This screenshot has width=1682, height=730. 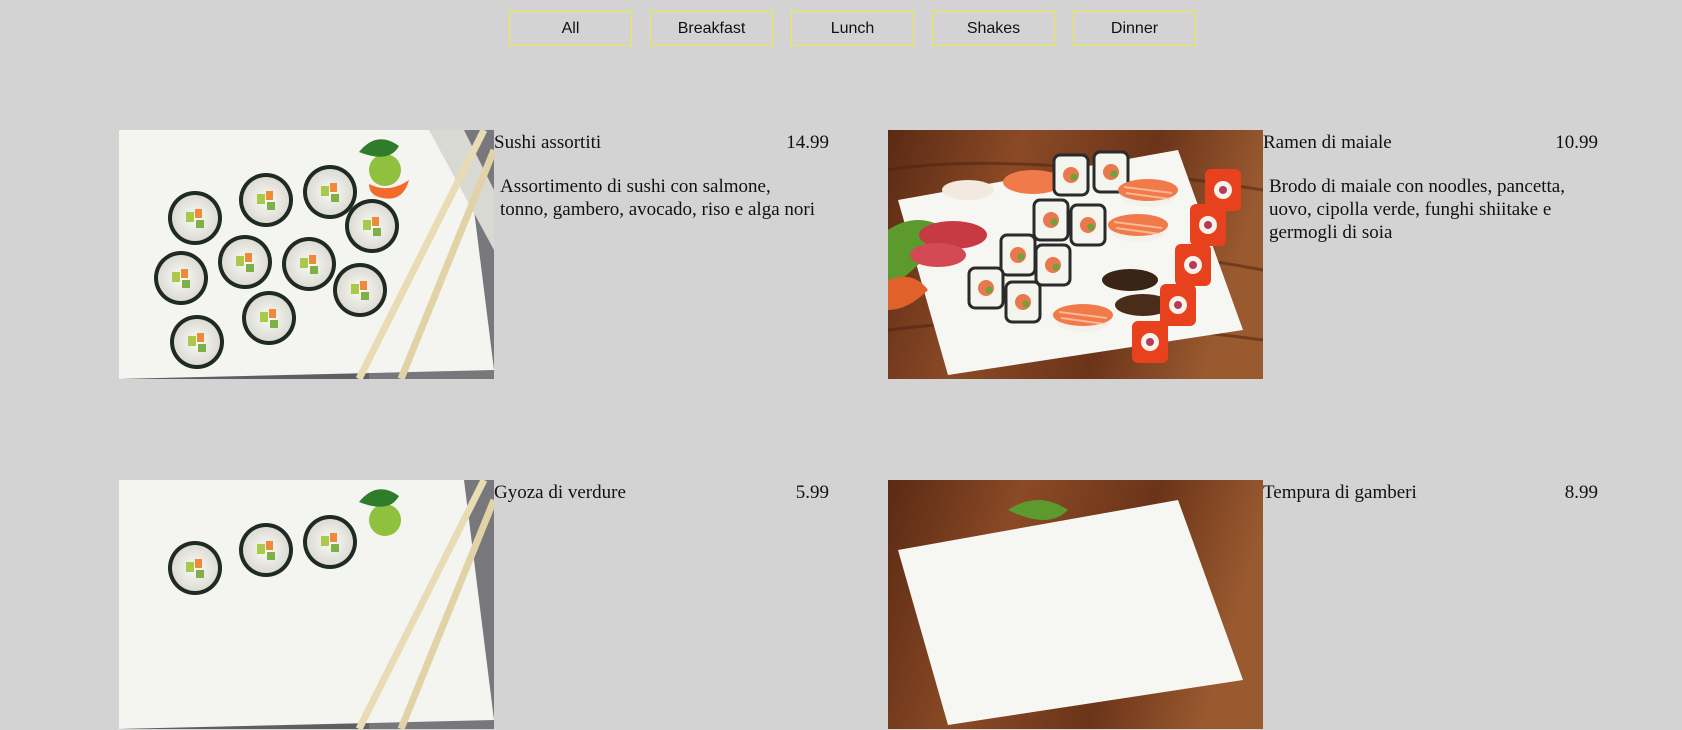 What do you see at coordinates (1340, 492) in the screenshot?
I see `item-name: Tempura di gamberi` at bounding box center [1340, 492].